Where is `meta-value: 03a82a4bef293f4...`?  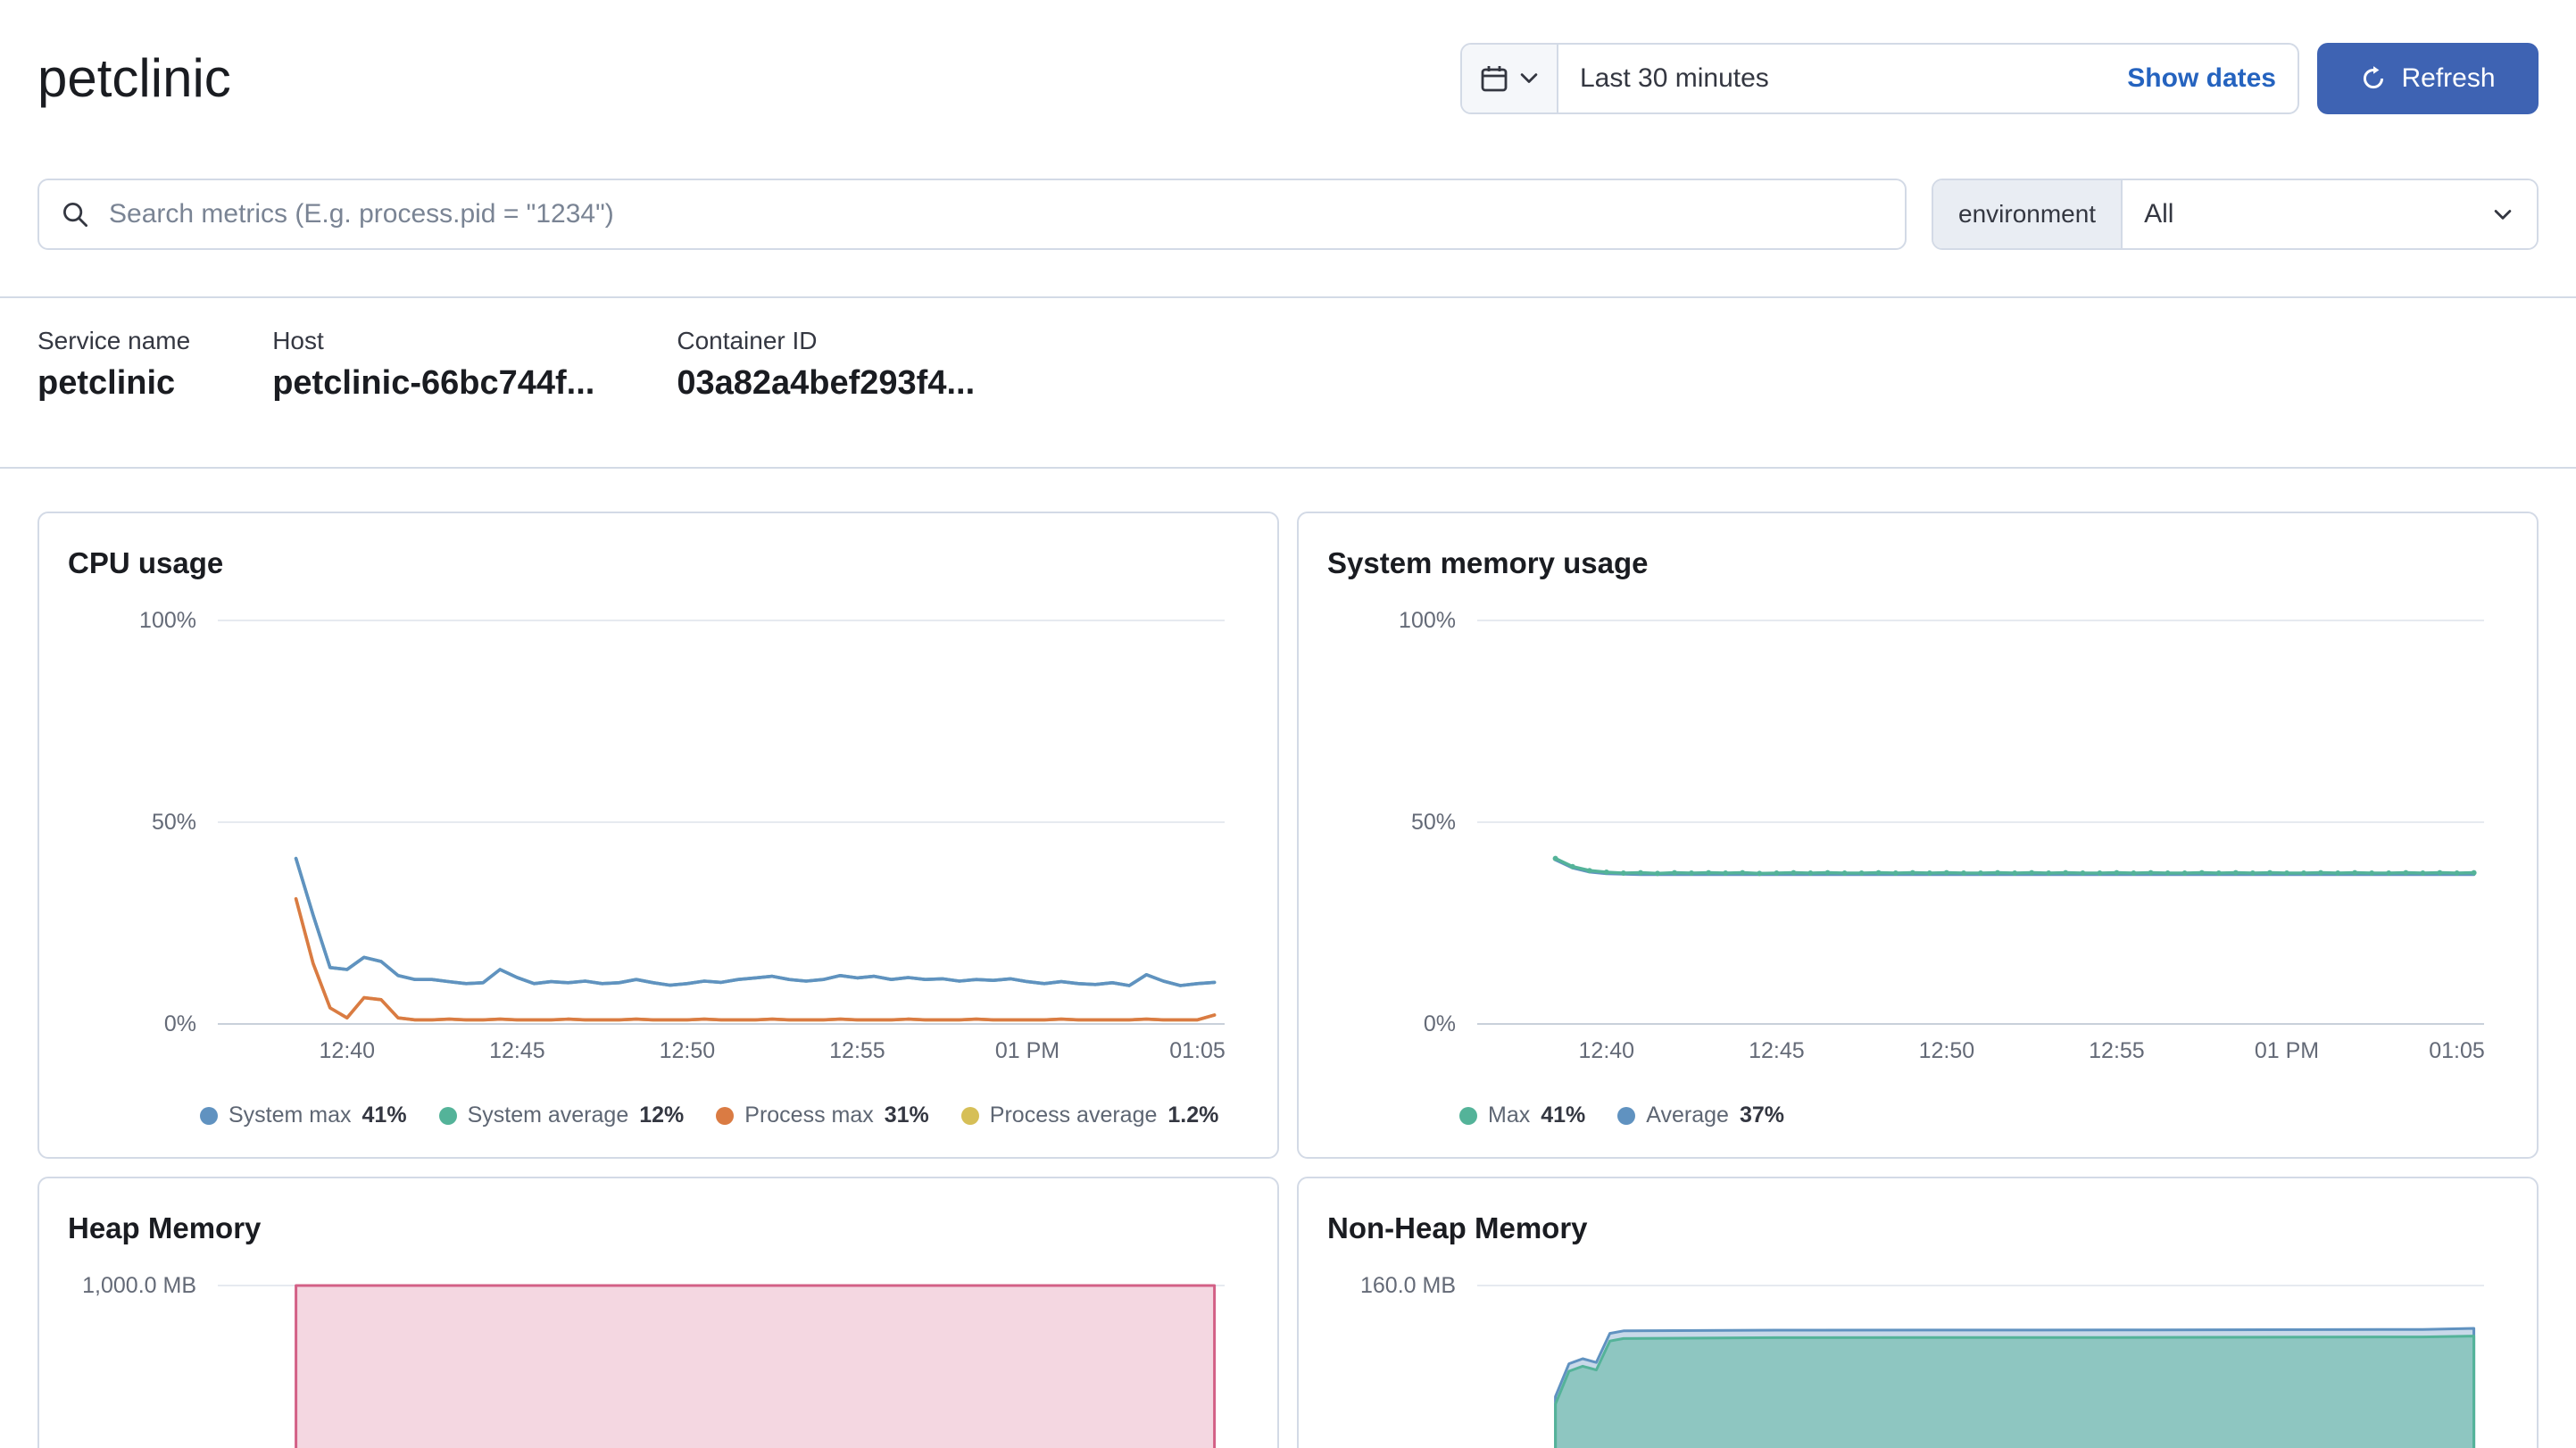 meta-value: 03a82a4bef293f4... is located at coordinates (827, 383).